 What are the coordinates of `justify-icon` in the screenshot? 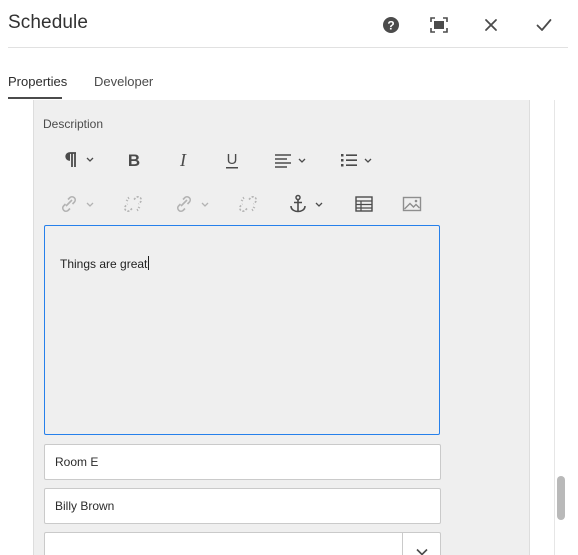 It's located at (290, 160).